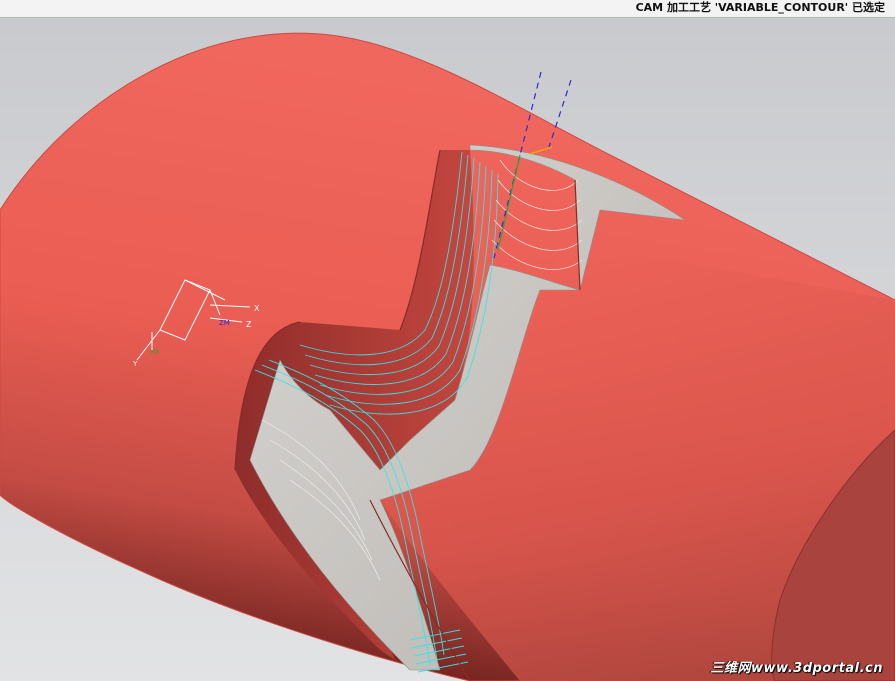 This screenshot has width=895, height=681. Describe the element at coordinates (447, 9) in the screenshot. I see `status-bar: CAM 加工工艺 'VARIABLE_CONTOUR' 已选定` at that location.